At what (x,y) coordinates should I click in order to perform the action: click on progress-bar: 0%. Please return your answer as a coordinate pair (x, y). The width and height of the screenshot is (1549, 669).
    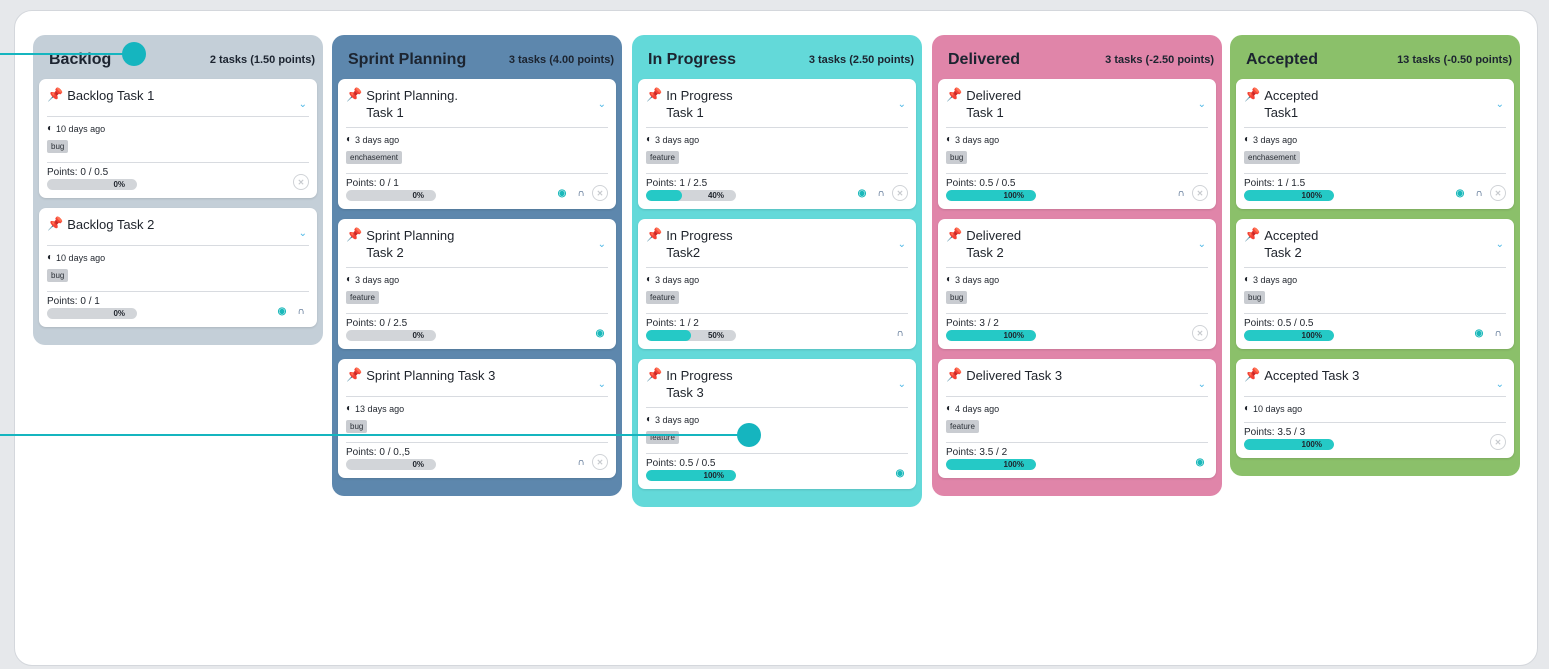
    Looking at the image, I should click on (92, 313).